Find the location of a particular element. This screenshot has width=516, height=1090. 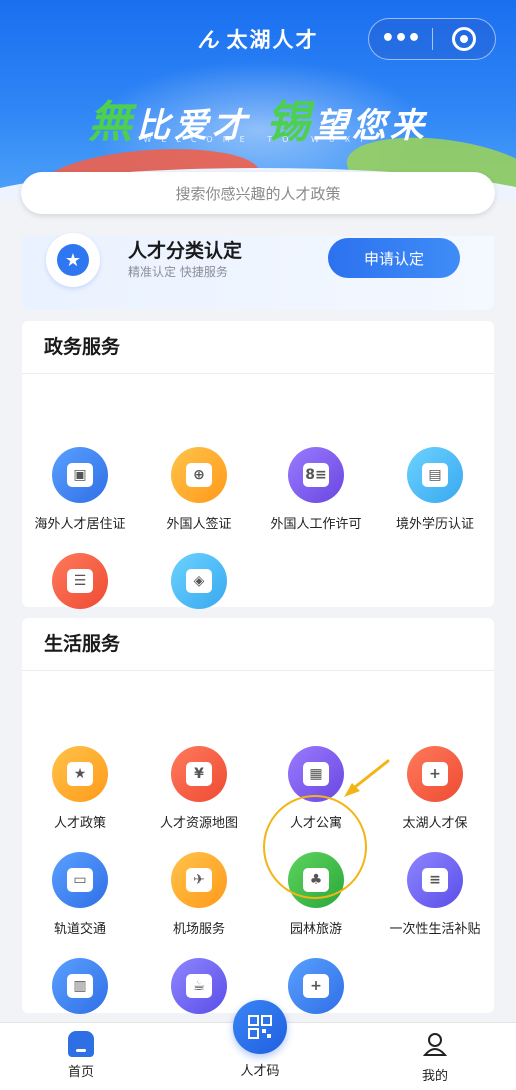

service-label: 机场服务 is located at coordinates (198, 929).